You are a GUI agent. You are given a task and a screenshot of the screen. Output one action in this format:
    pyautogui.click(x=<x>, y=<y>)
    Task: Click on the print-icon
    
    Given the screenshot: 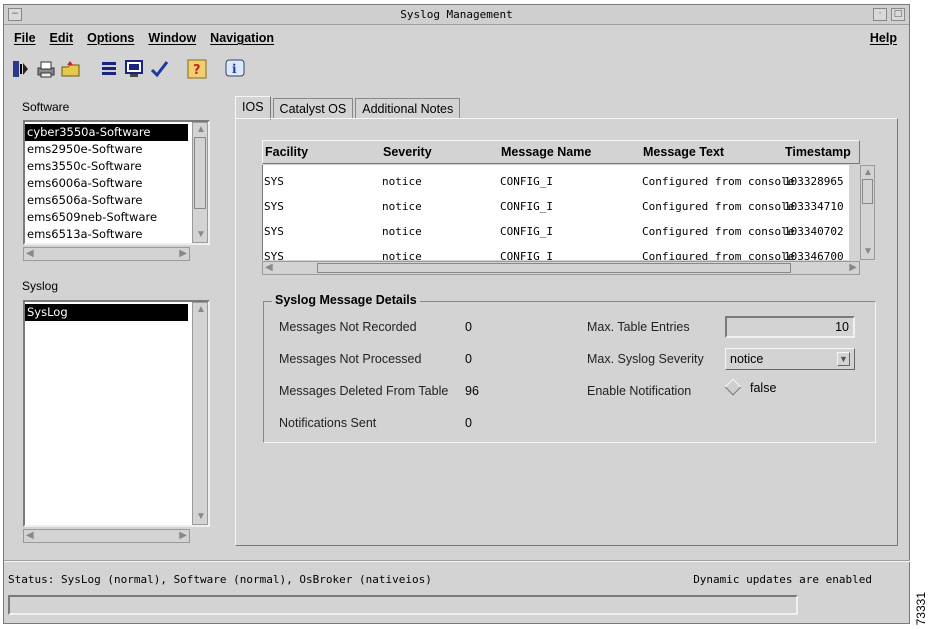 What is the action you would take?
    pyautogui.click(x=46, y=69)
    